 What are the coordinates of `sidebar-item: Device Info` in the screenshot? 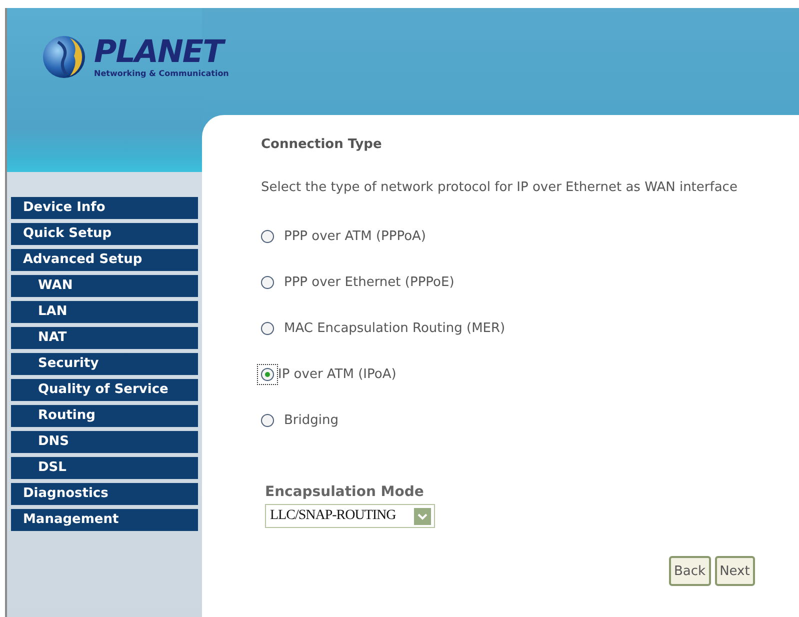 It's located at (104, 208).